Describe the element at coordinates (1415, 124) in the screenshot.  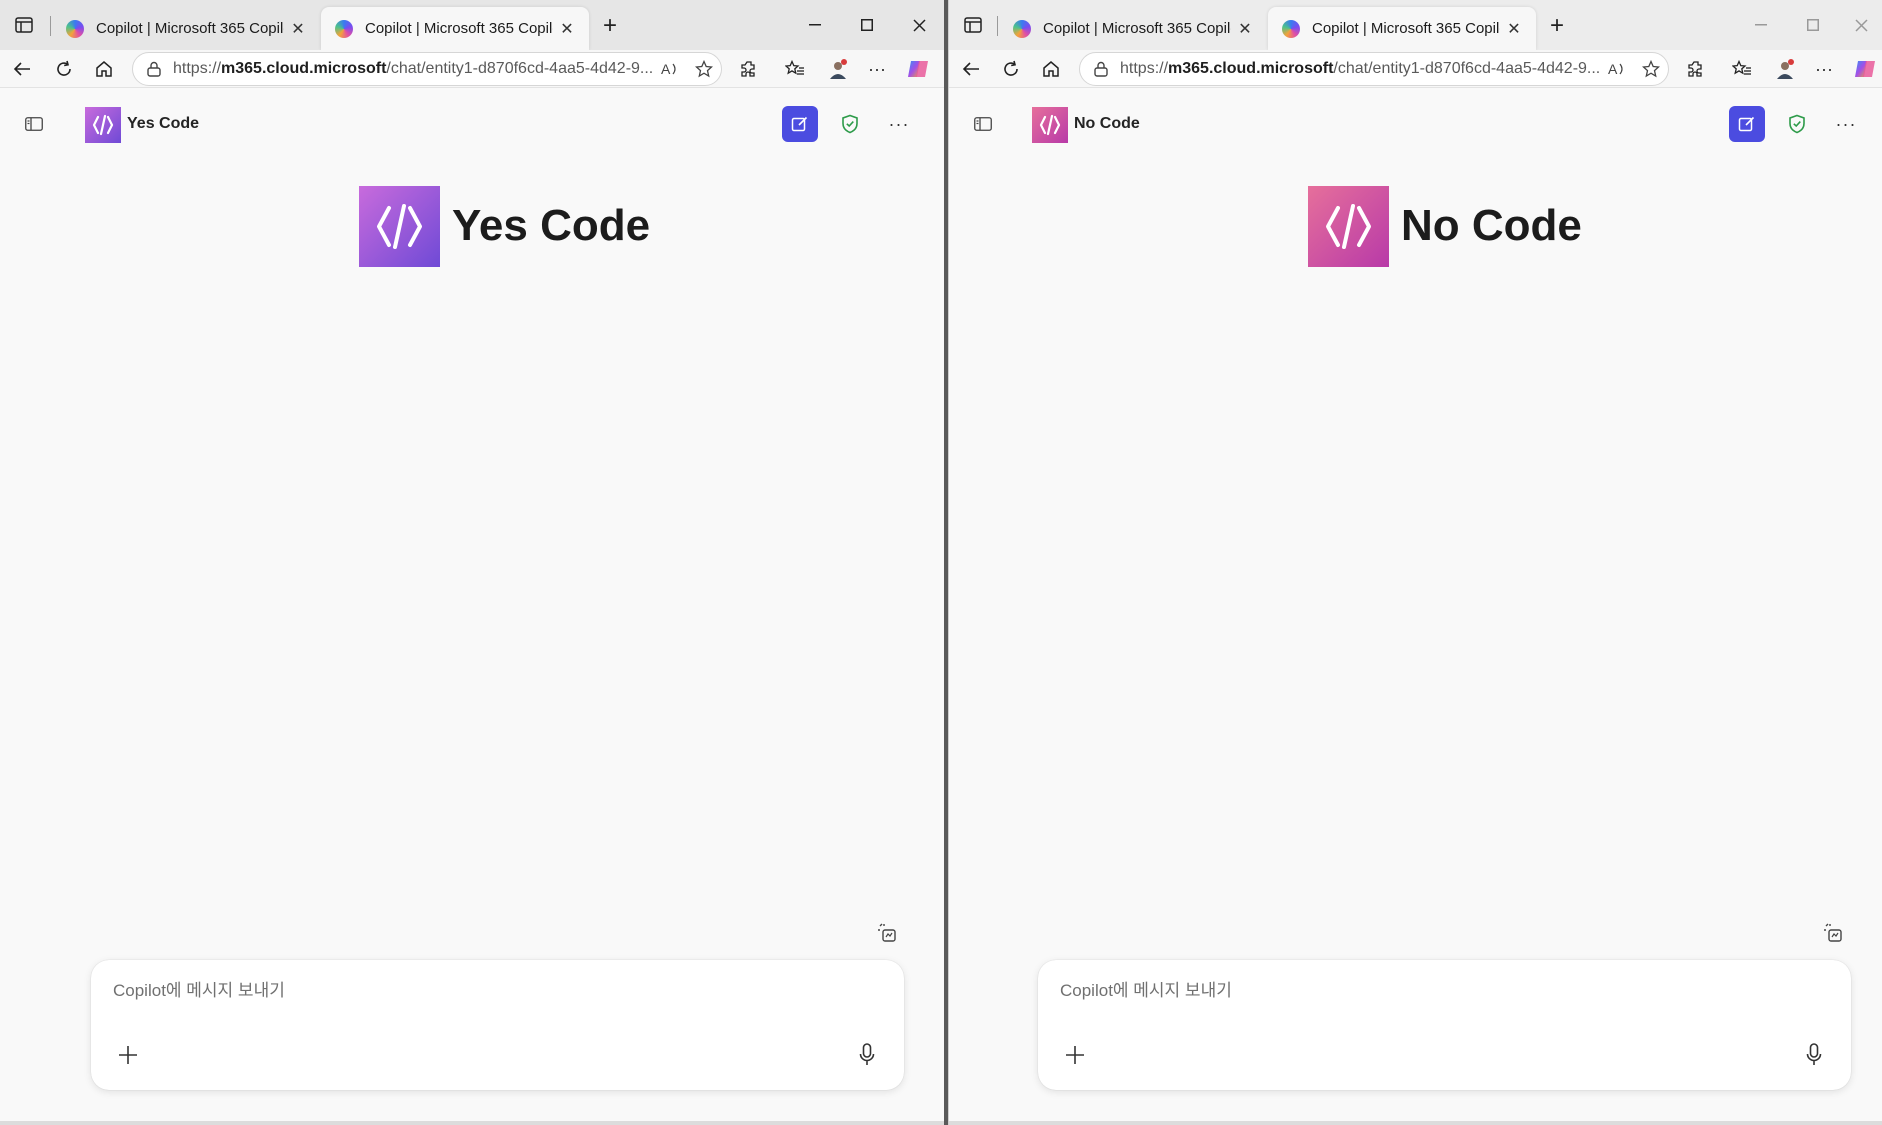
I see `copilot-header: No Code ···` at that location.